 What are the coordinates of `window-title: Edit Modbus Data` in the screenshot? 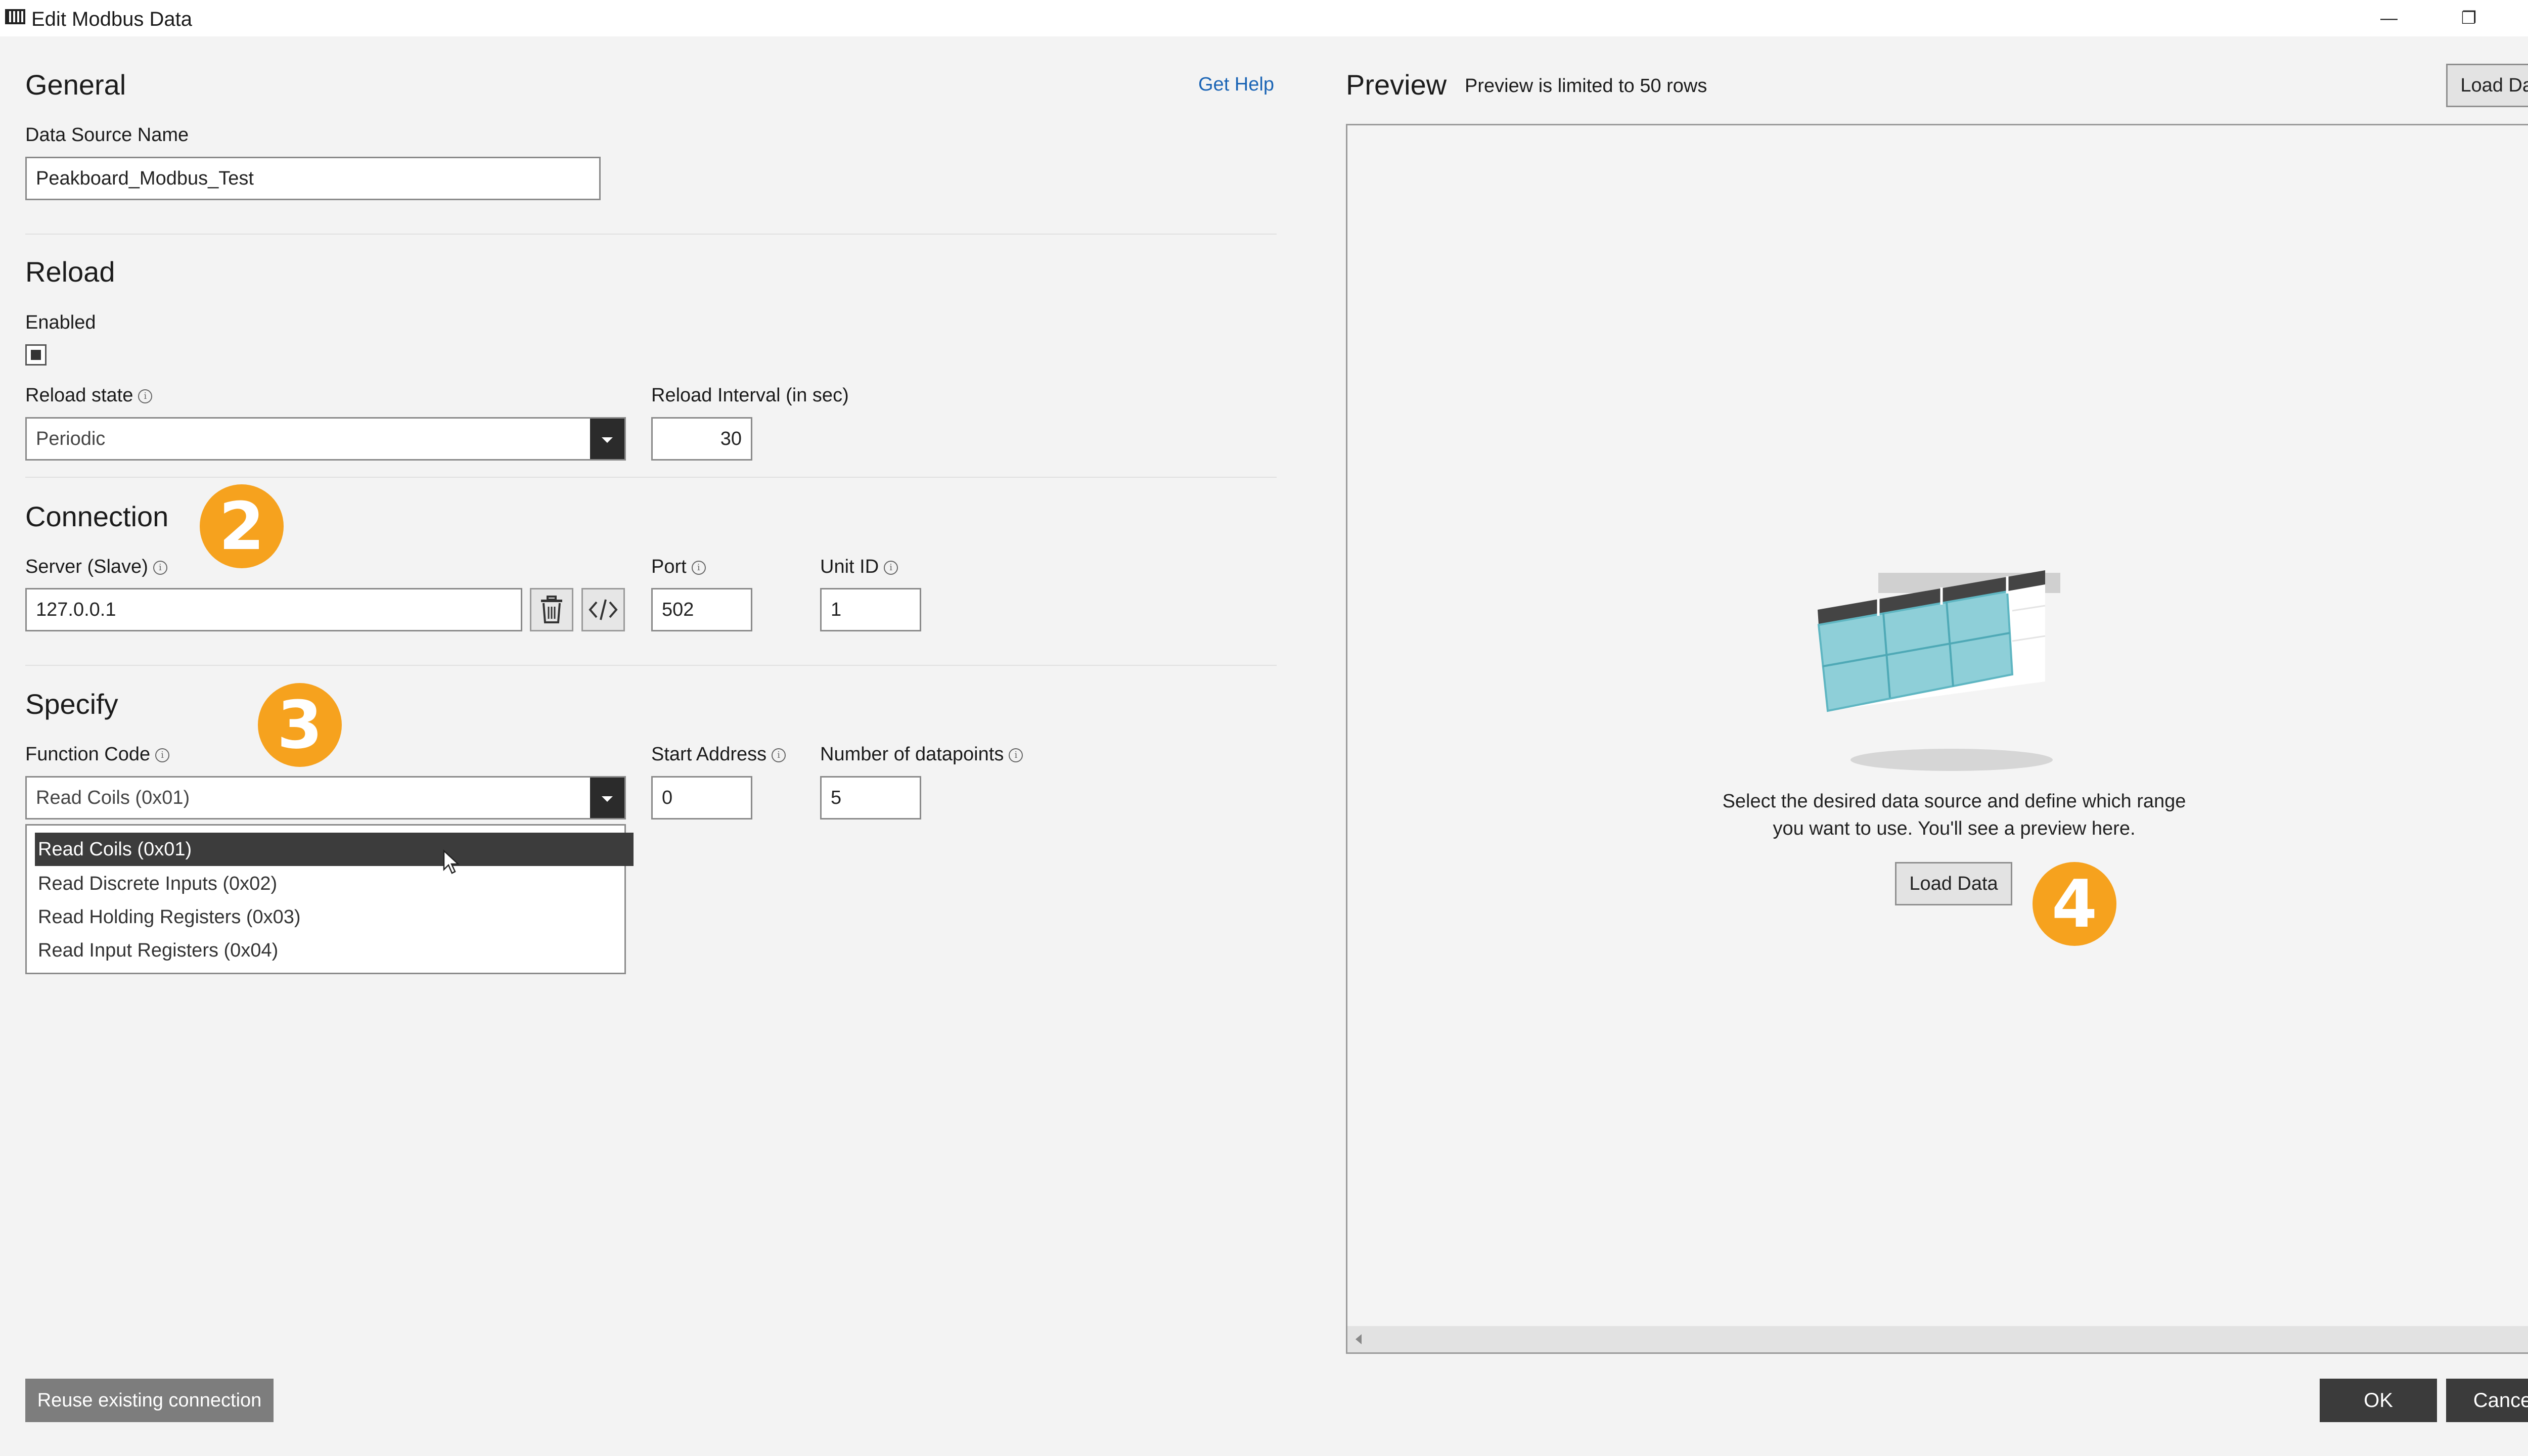 It's located at (112, 19).